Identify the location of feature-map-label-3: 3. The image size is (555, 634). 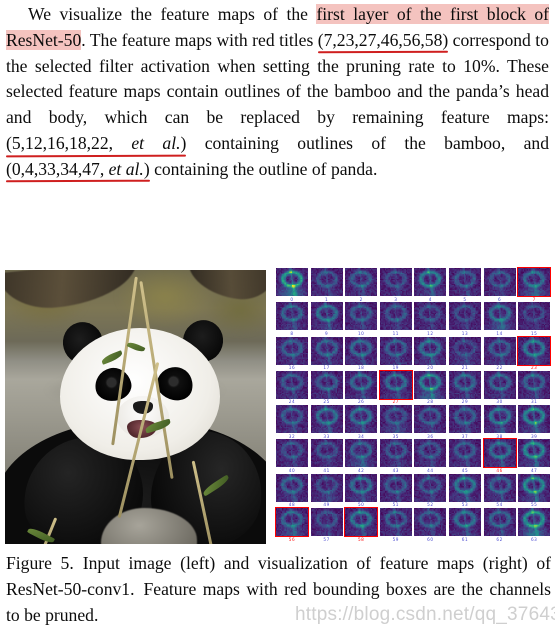
(396, 299).